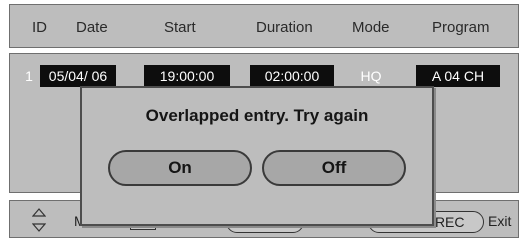  What do you see at coordinates (458, 76) in the screenshot?
I see `entry-program: A 04 CH` at bounding box center [458, 76].